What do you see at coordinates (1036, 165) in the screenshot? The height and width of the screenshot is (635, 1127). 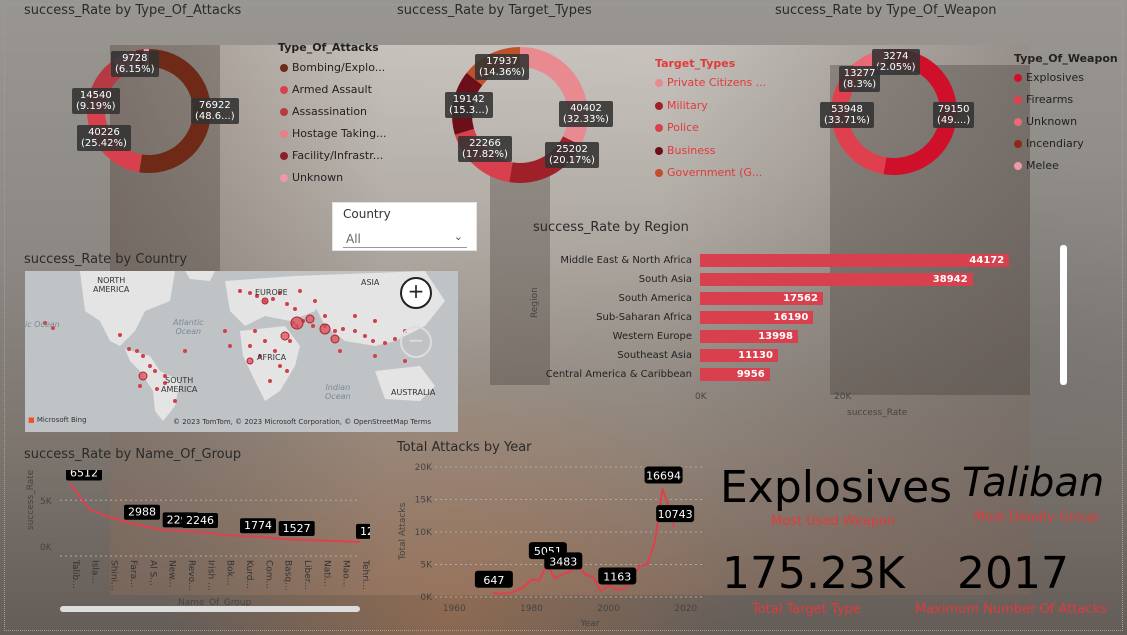 I see `legend-item: Melee` at bounding box center [1036, 165].